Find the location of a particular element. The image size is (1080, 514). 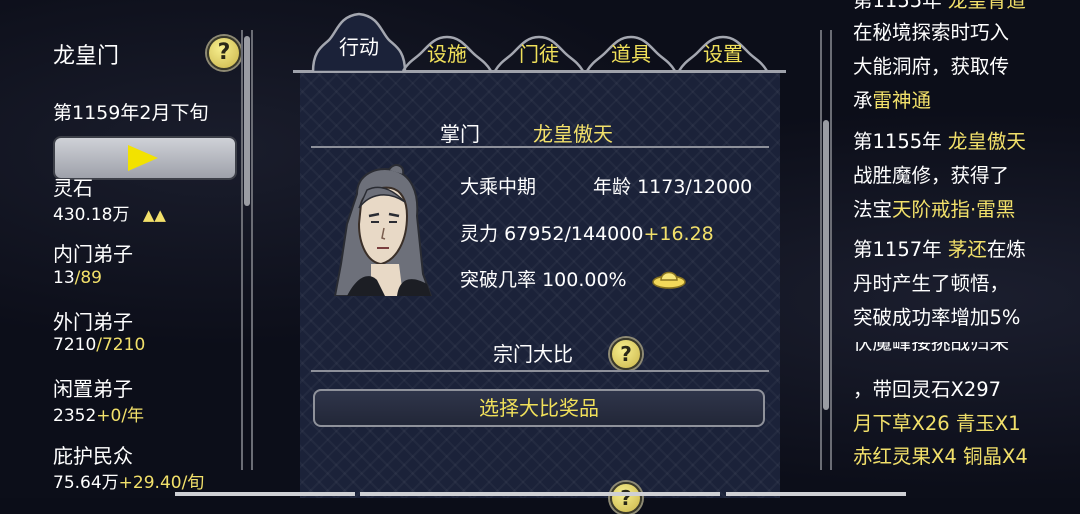

master-portrait is located at coordinates (382, 230).